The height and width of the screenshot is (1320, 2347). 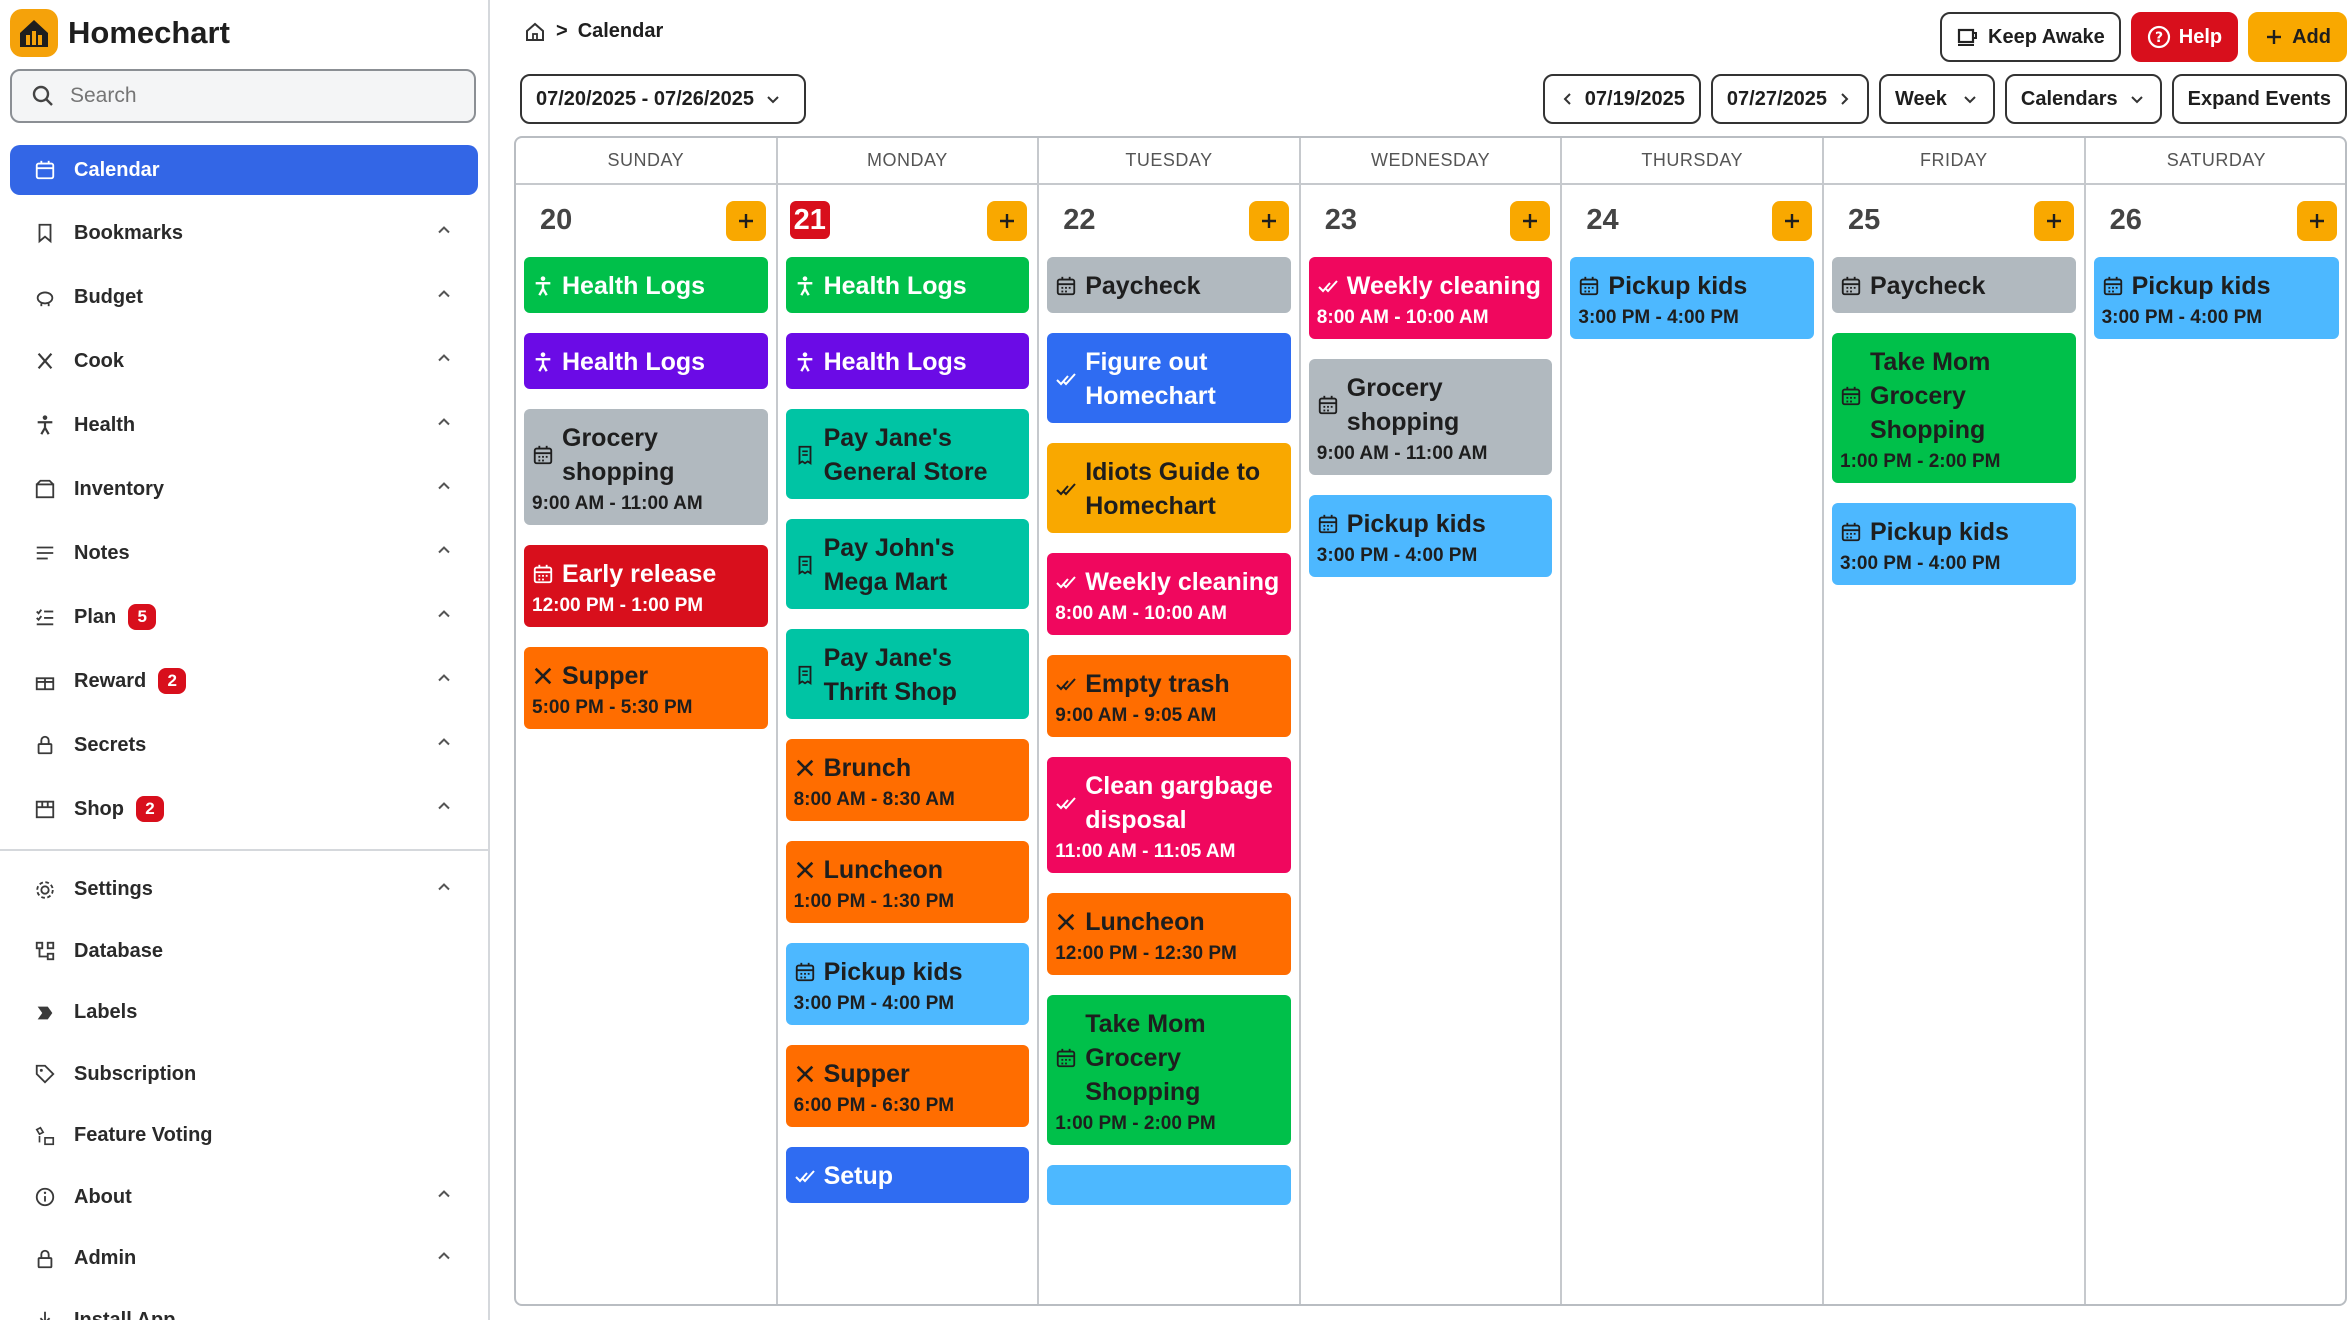 I want to click on event-time: 3:00 PM - 4:00 PM, so click(x=2182, y=317).